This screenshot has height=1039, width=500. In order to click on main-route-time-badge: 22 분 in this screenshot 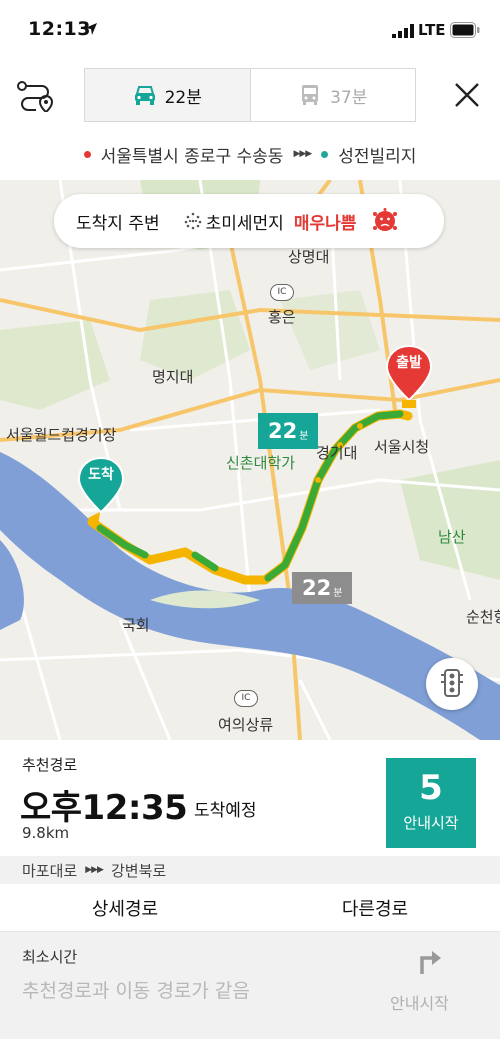, I will do `click(288, 431)`.